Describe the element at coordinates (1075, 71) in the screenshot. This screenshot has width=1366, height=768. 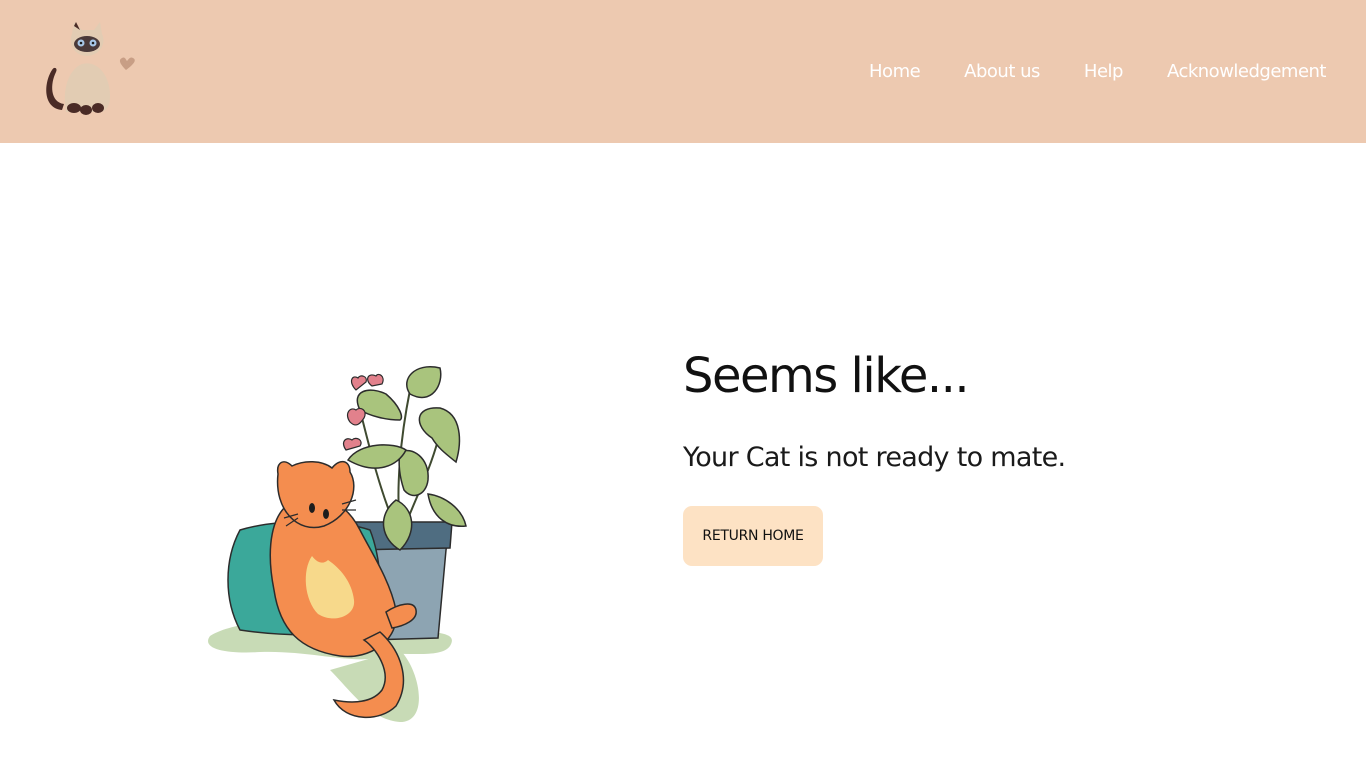
I see `main-nav: Home About us Help Acknowledgement` at that location.